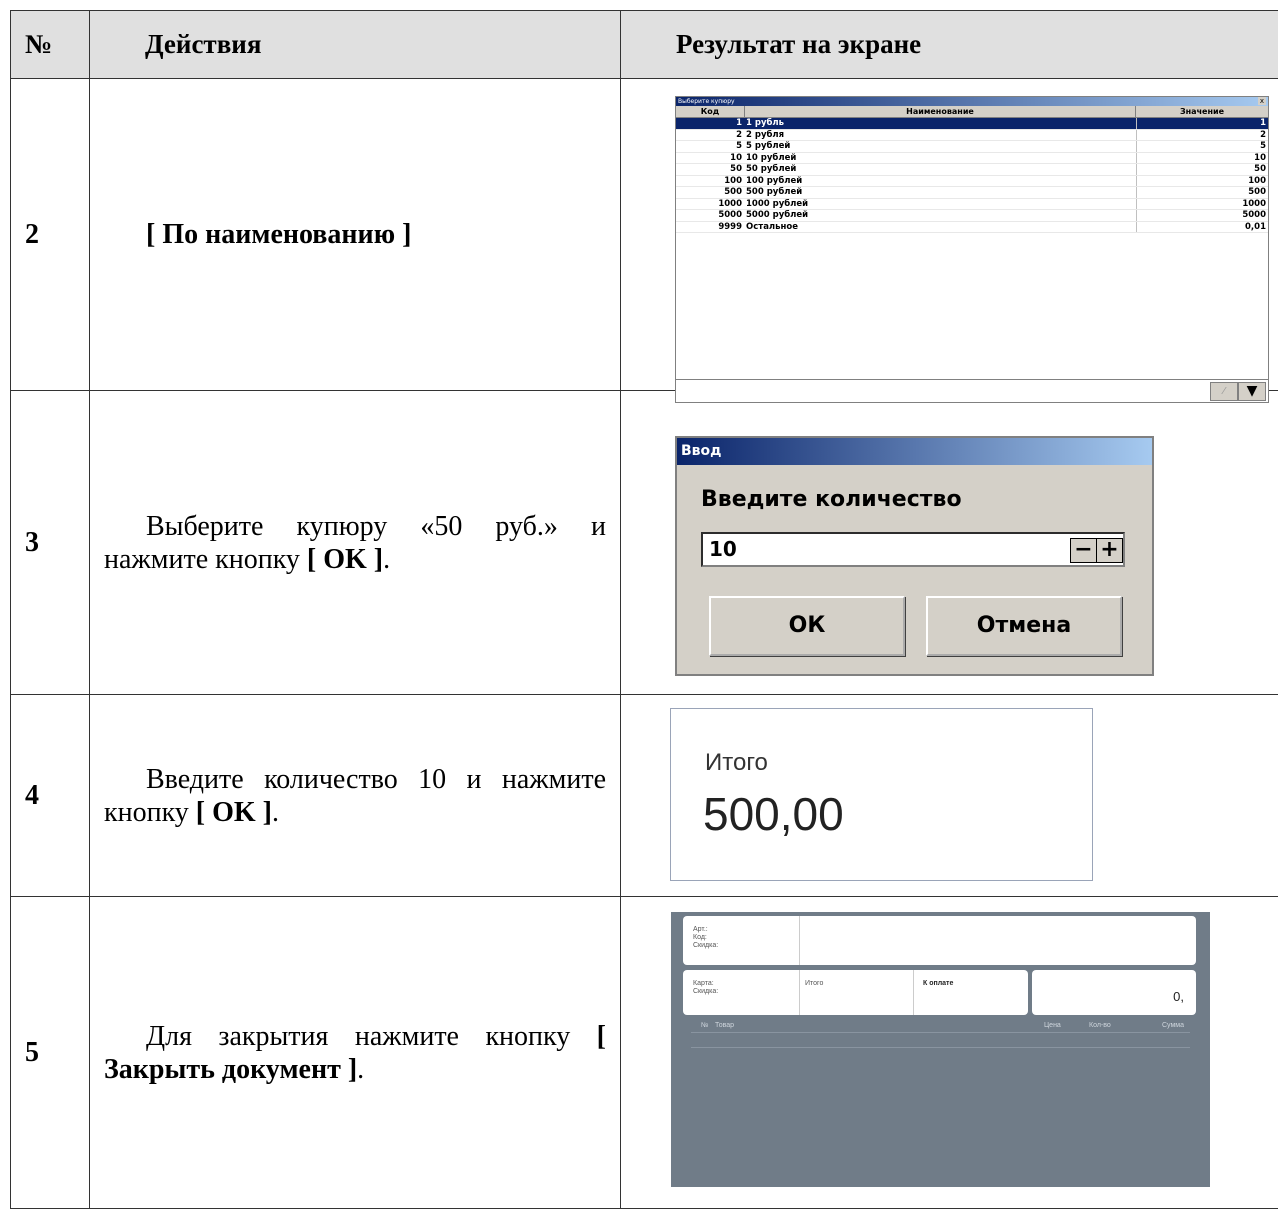 The height and width of the screenshot is (1209, 1278). What do you see at coordinates (1083, 550) in the screenshot?
I see `decrement-button: −` at bounding box center [1083, 550].